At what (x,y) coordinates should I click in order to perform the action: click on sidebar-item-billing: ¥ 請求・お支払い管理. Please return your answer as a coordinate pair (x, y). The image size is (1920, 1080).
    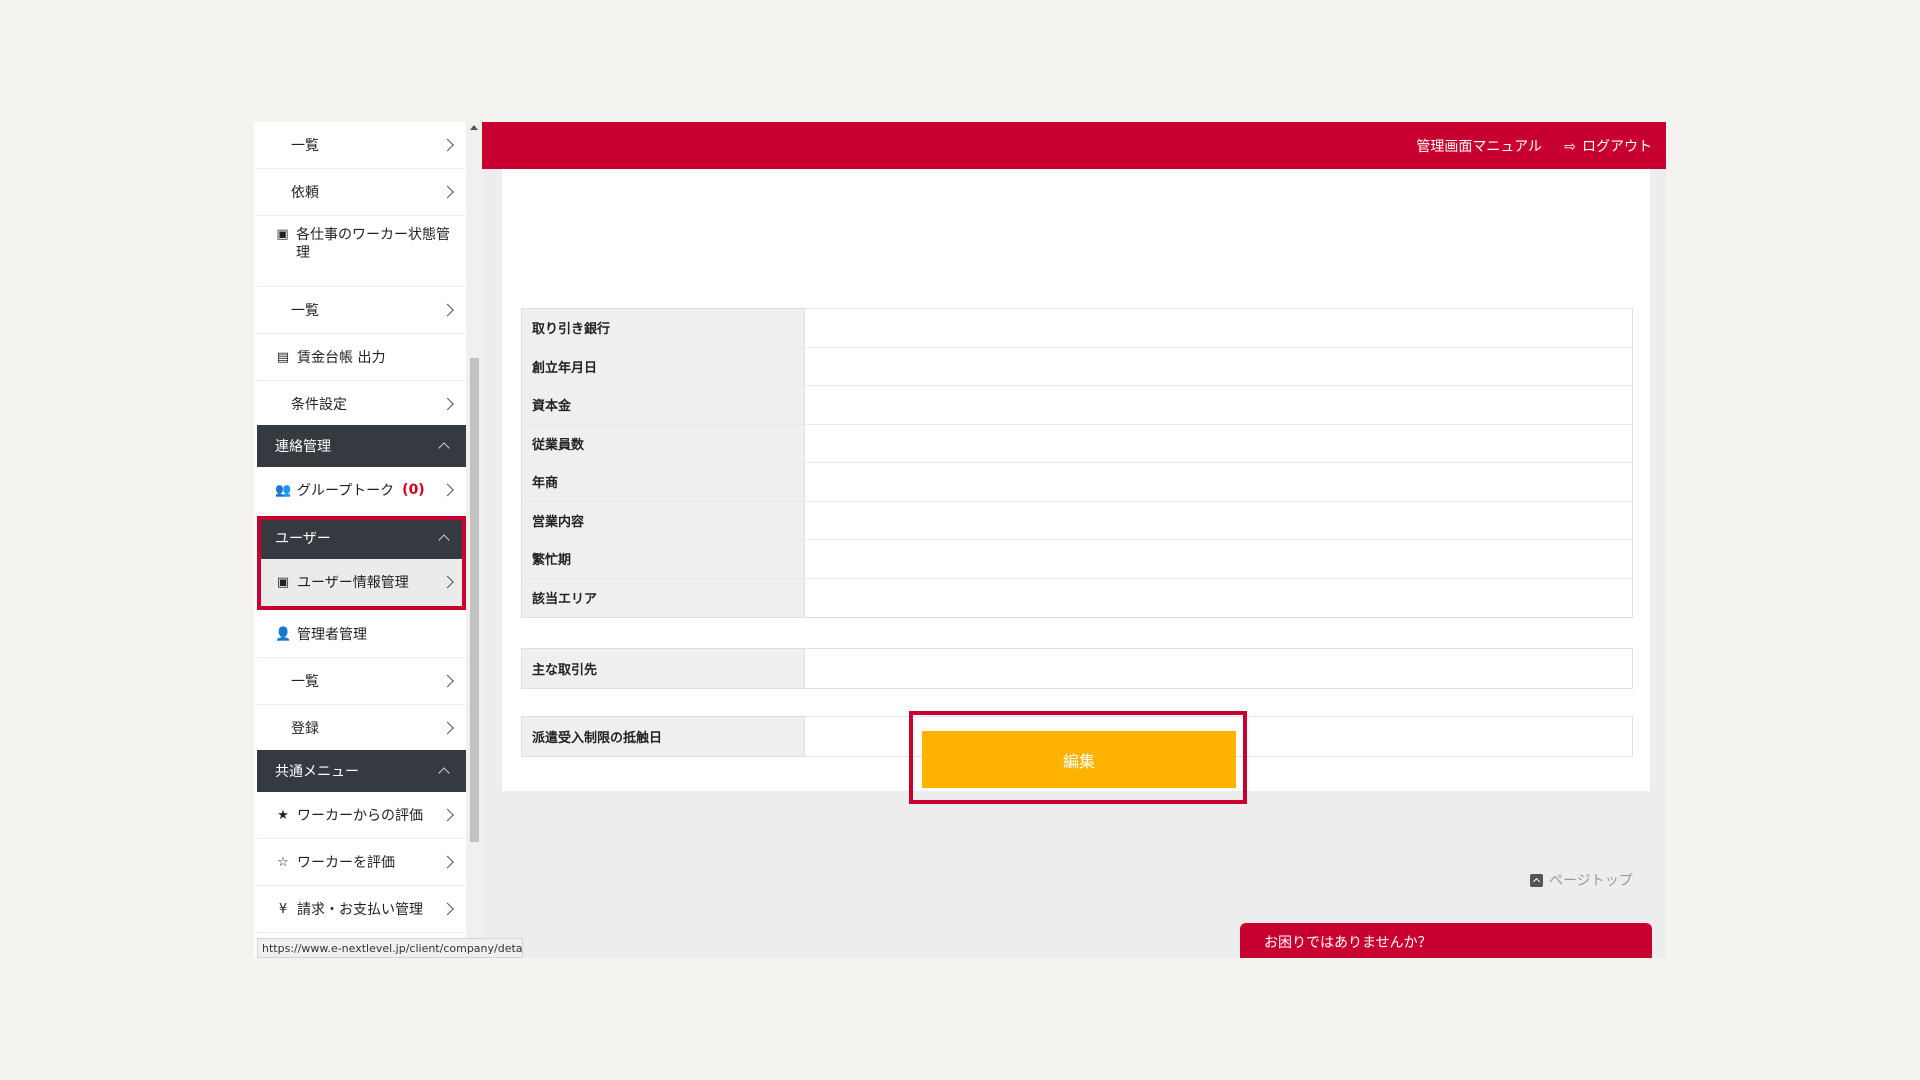
    Looking at the image, I should click on (361, 909).